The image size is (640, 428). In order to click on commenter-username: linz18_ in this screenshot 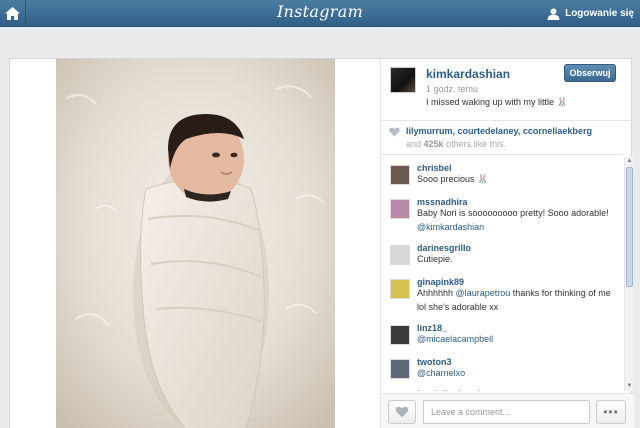, I will do `click(518, 328)`.